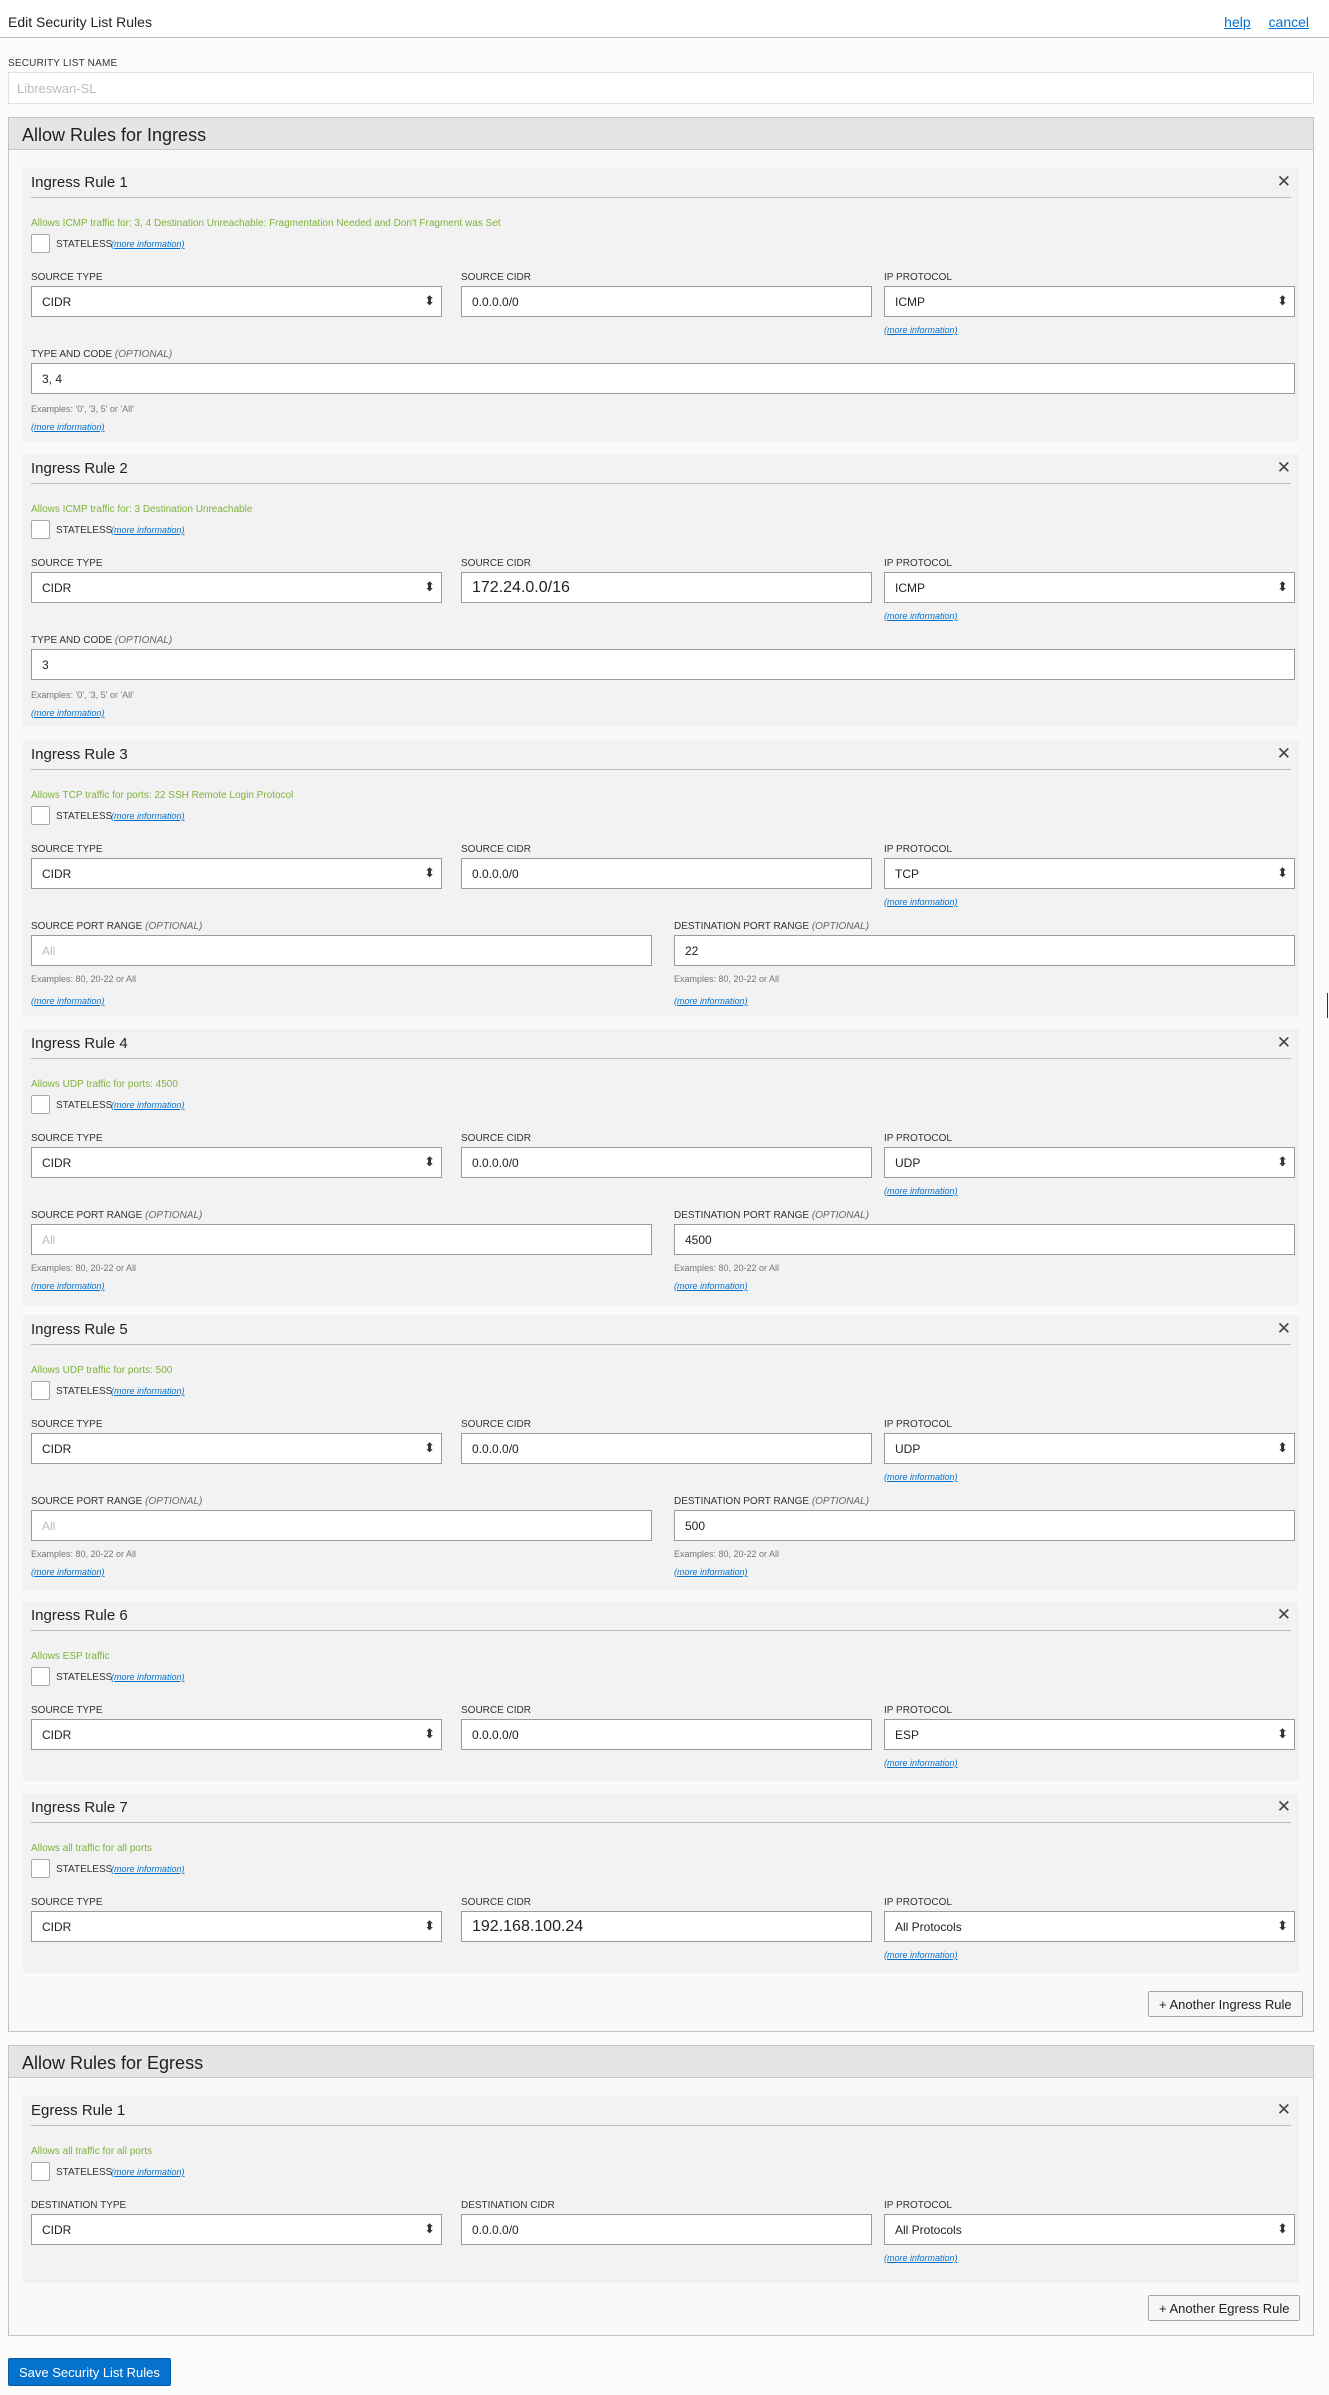 The image size is (1329, 2395). Describe the element at coordinates (102, 1370) in the screenshot. I see `rule-description: Allows UDP traffic for ports: 500` at that location.